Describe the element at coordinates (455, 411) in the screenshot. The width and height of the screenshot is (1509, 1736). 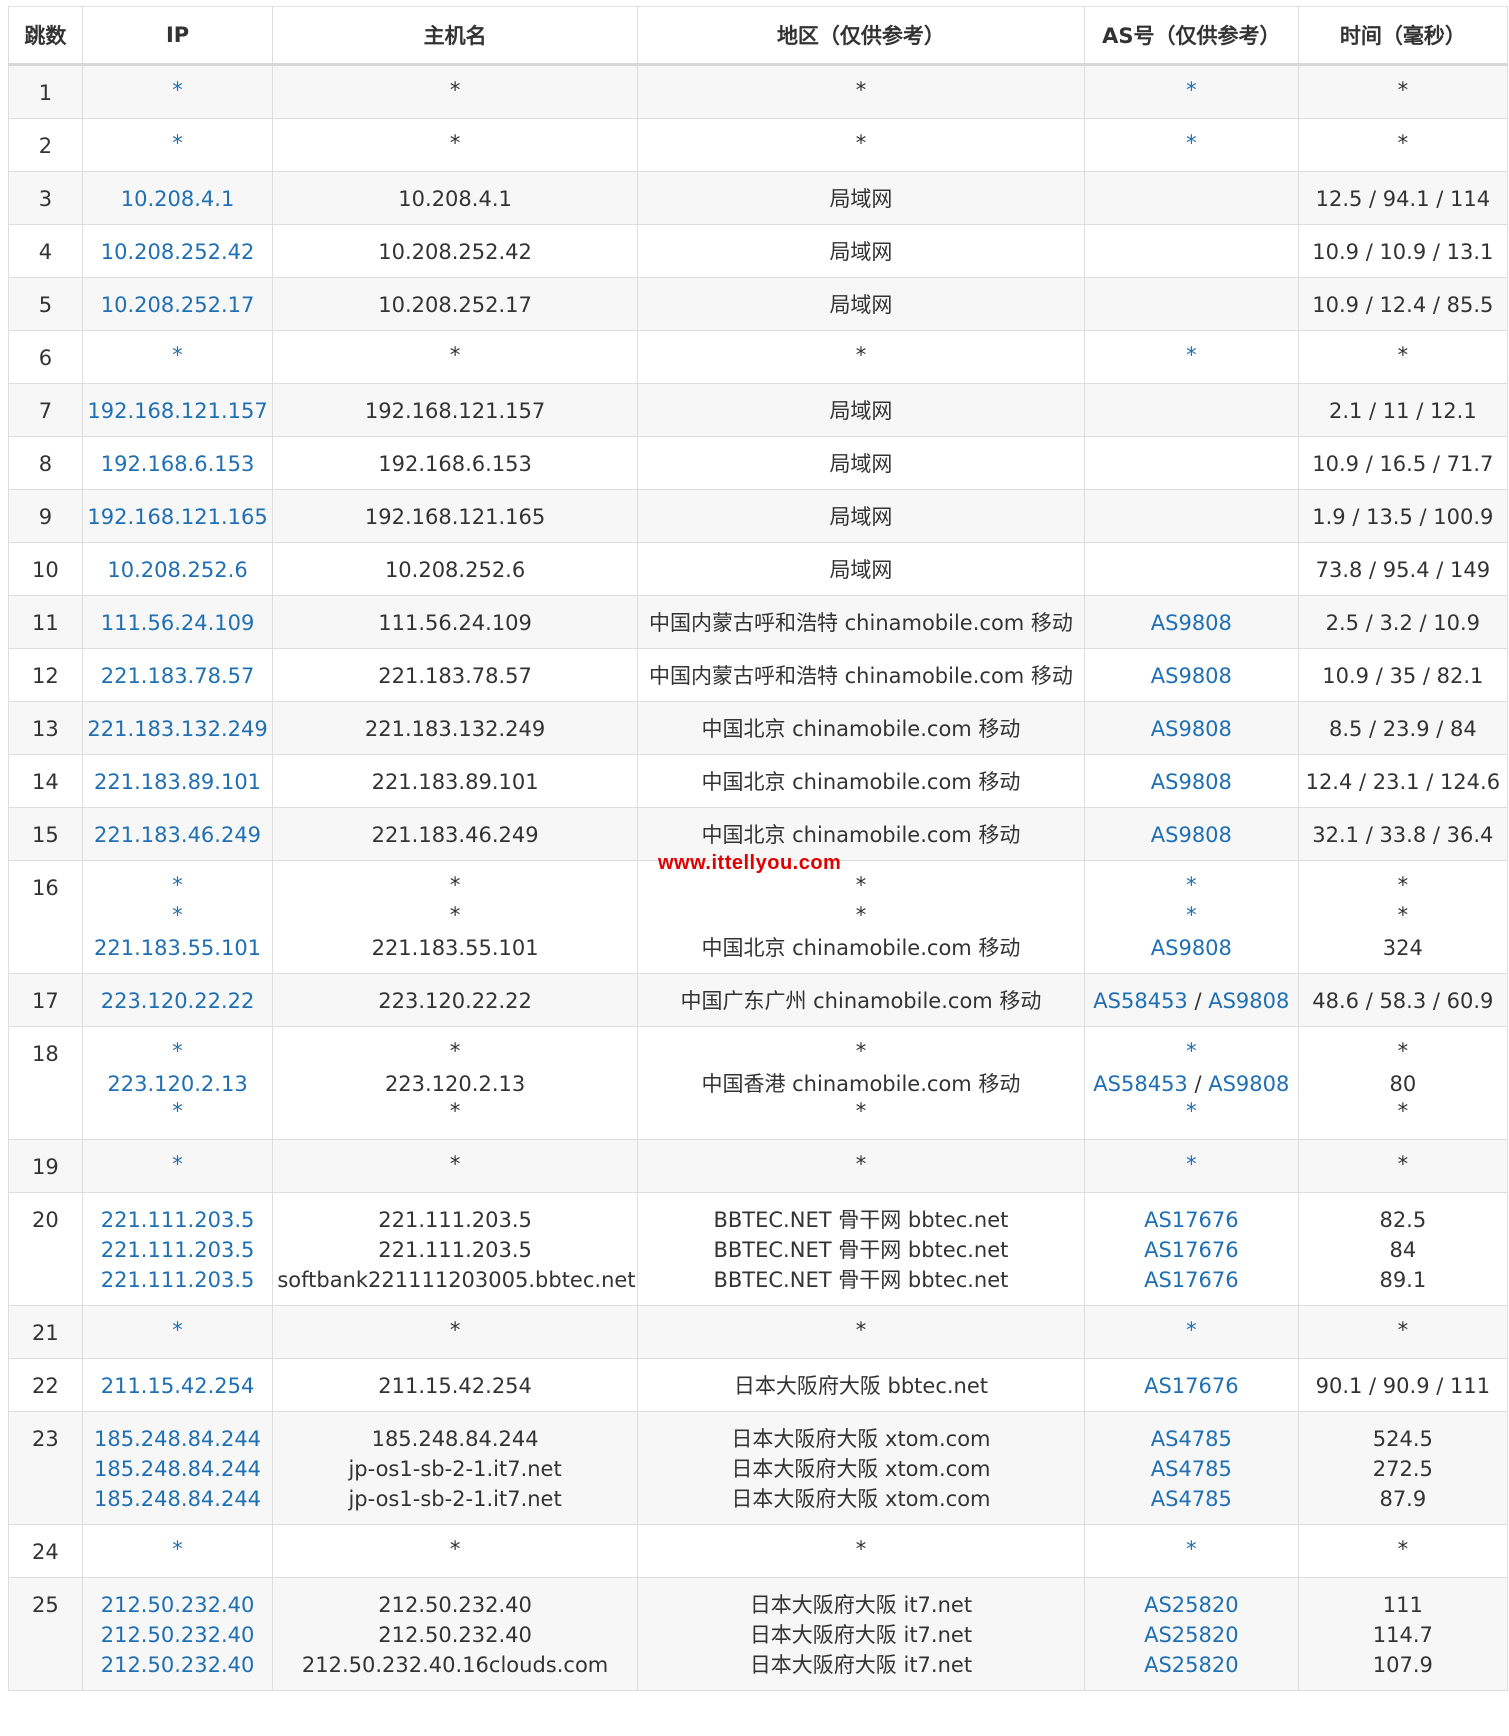
I see `hostname: 192.168.121.157` at that location.